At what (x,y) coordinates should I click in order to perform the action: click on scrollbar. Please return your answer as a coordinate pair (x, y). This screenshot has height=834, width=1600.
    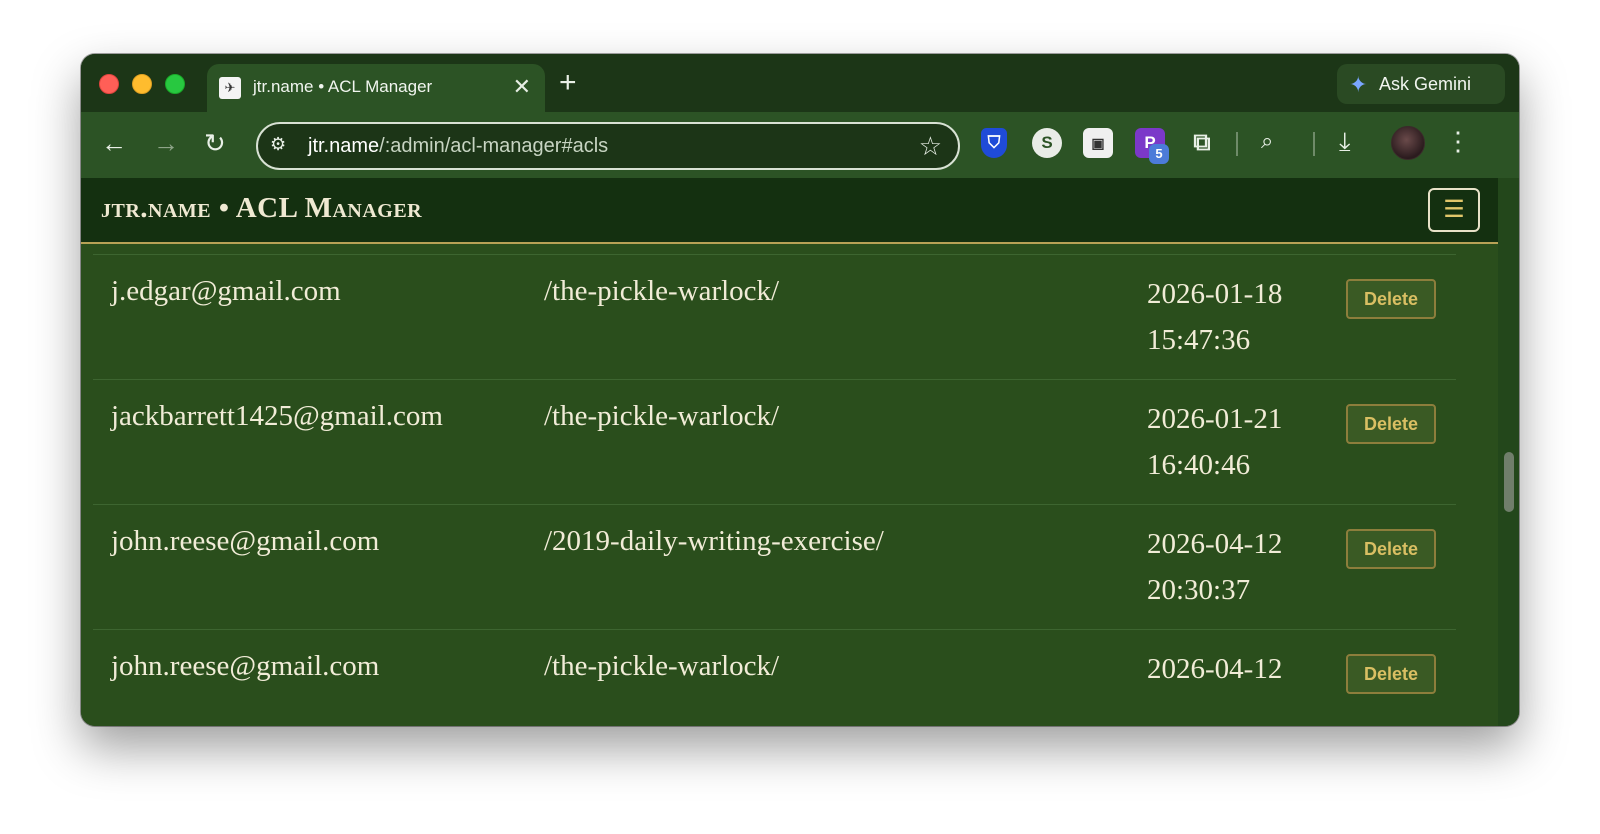
    Looking at the image, I should click on (1508, 452).